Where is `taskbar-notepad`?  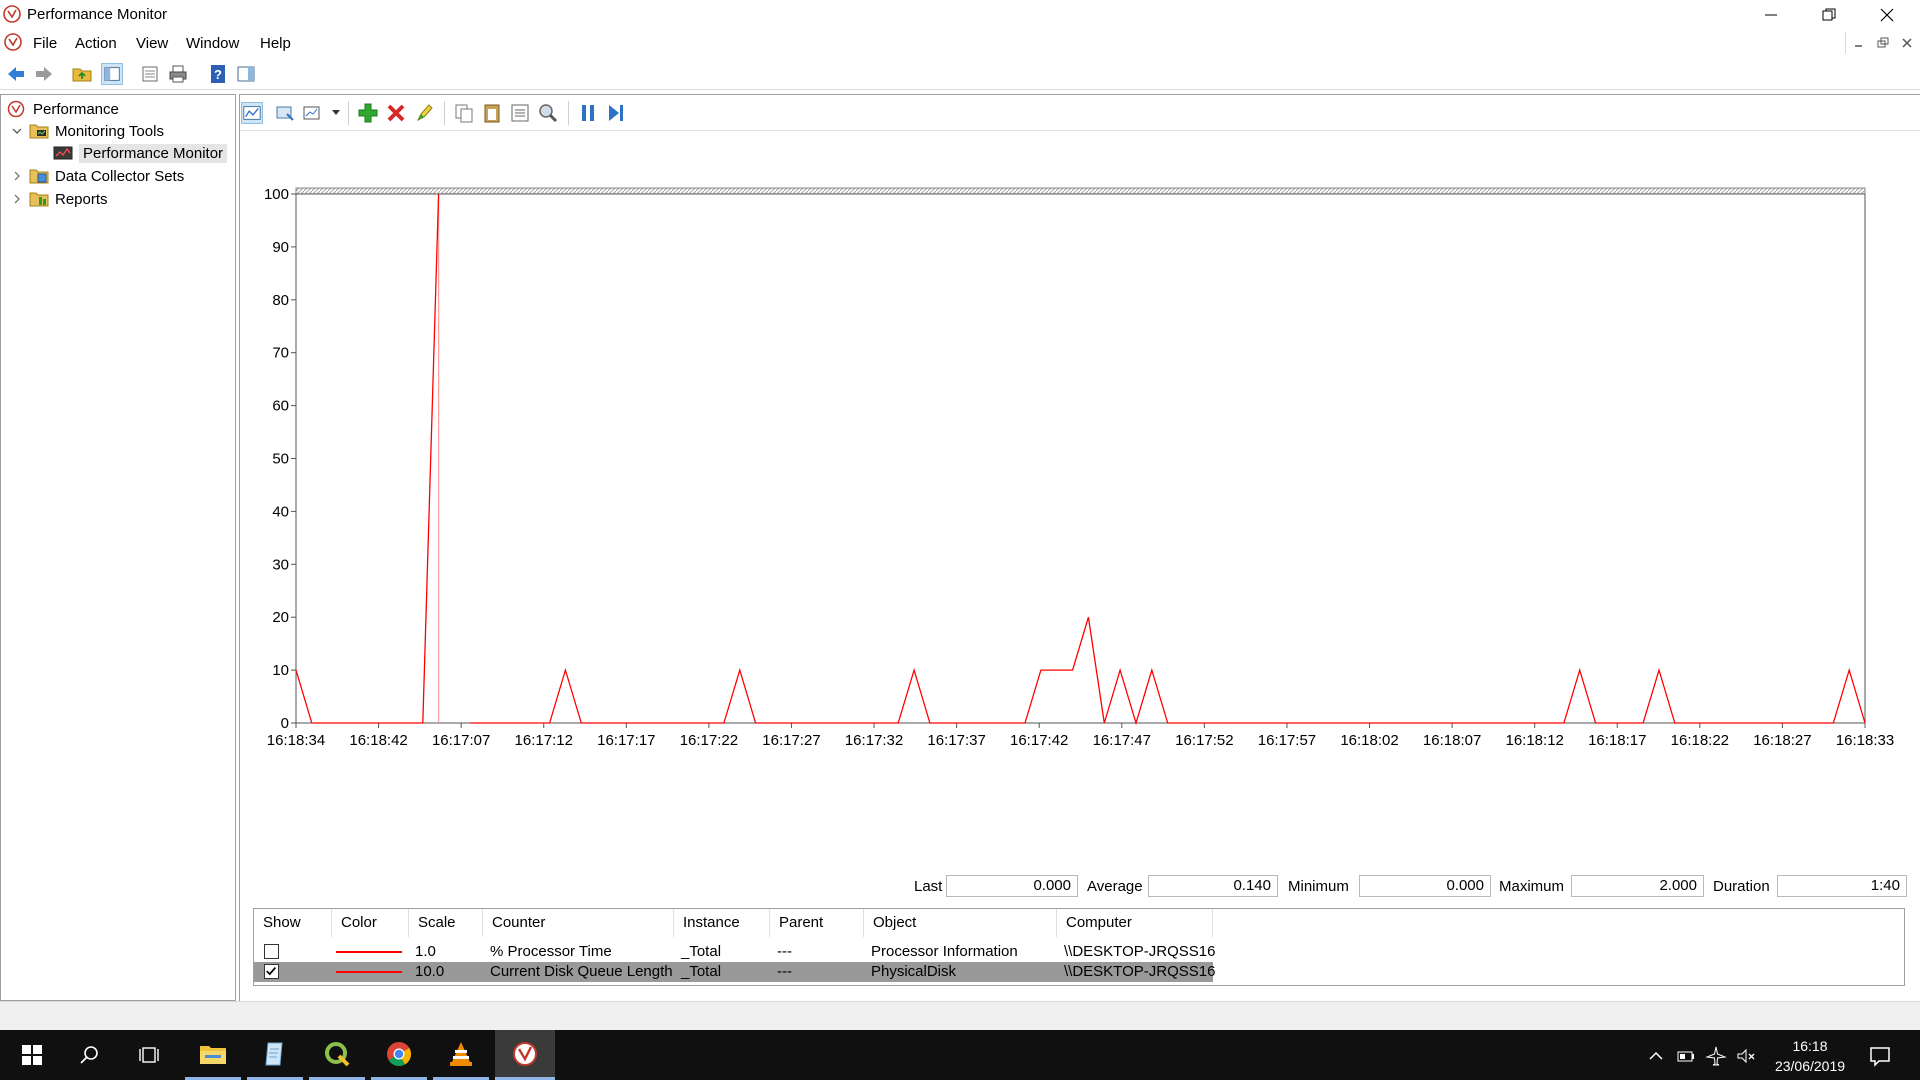
taskbar-notepad is located at coordinates (275, 1055).